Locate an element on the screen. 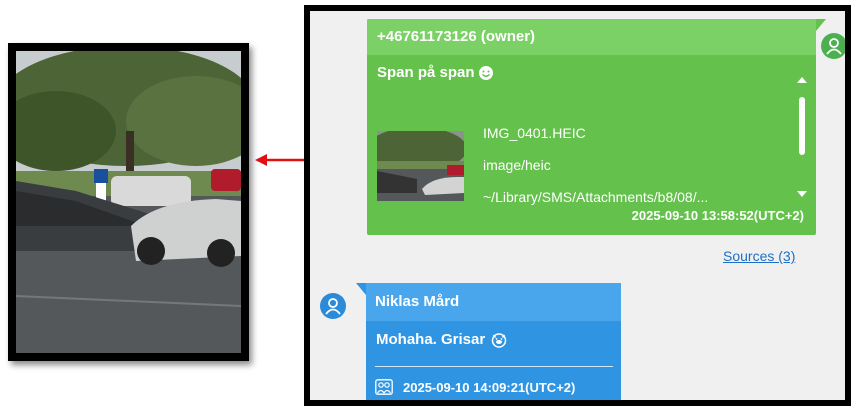 This screenshot has height=412, width=857. niklas-message-timestamp: 2025-09-10 14:09:21(UTC+2) is located at coordinates (489, 387).